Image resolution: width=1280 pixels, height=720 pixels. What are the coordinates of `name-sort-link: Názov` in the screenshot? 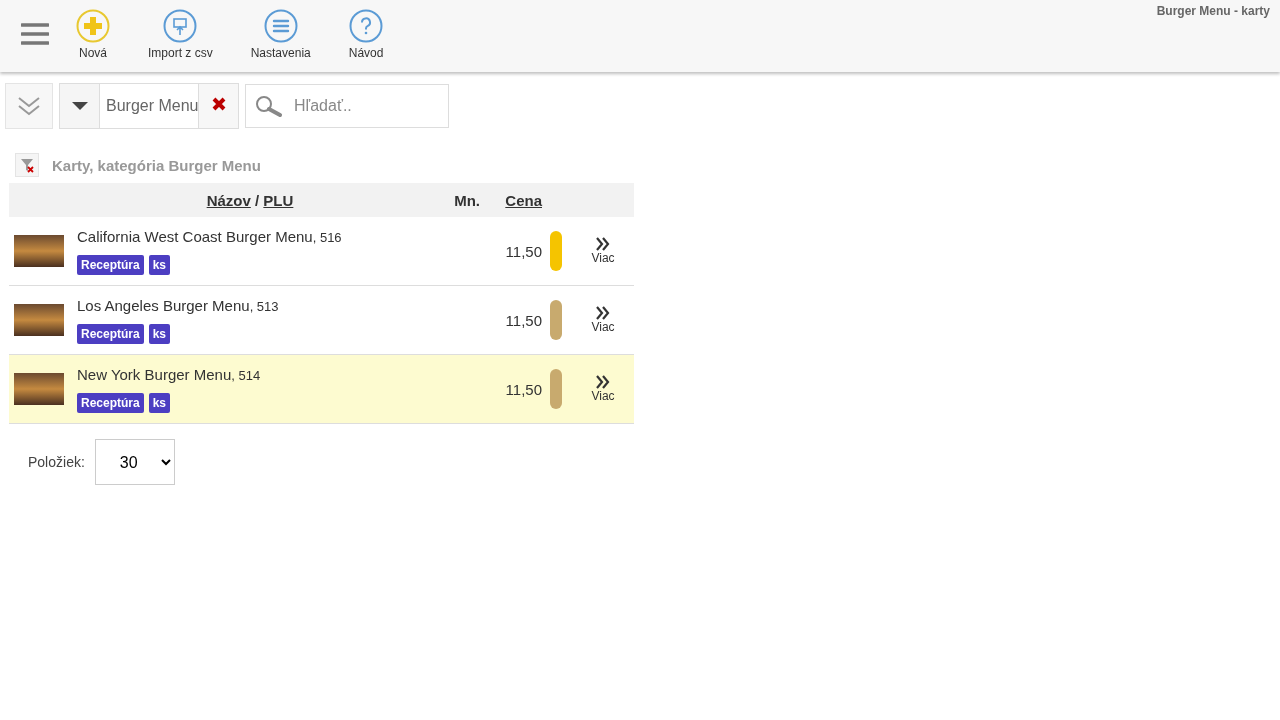 It's located at (228, 200).